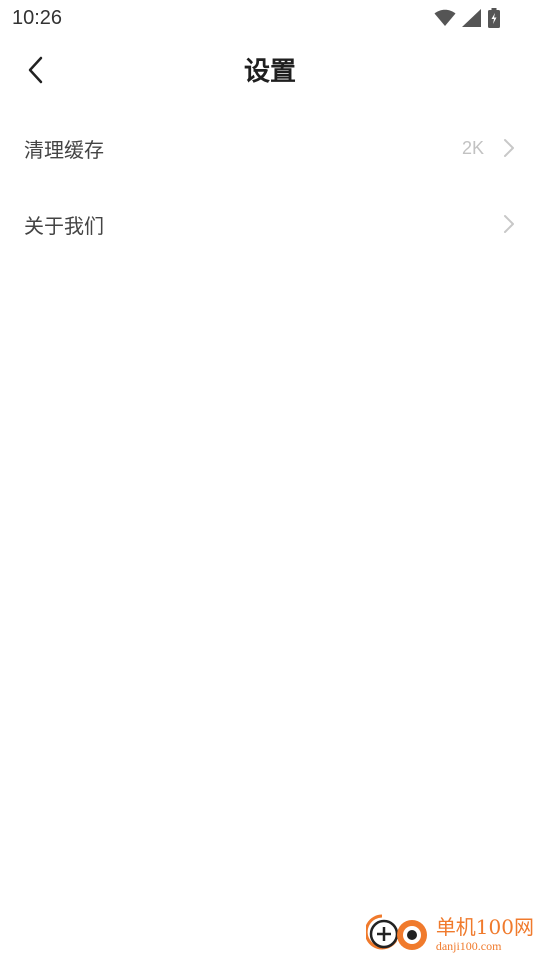  I want to click on status-time: 10:26, so click(37, 18).